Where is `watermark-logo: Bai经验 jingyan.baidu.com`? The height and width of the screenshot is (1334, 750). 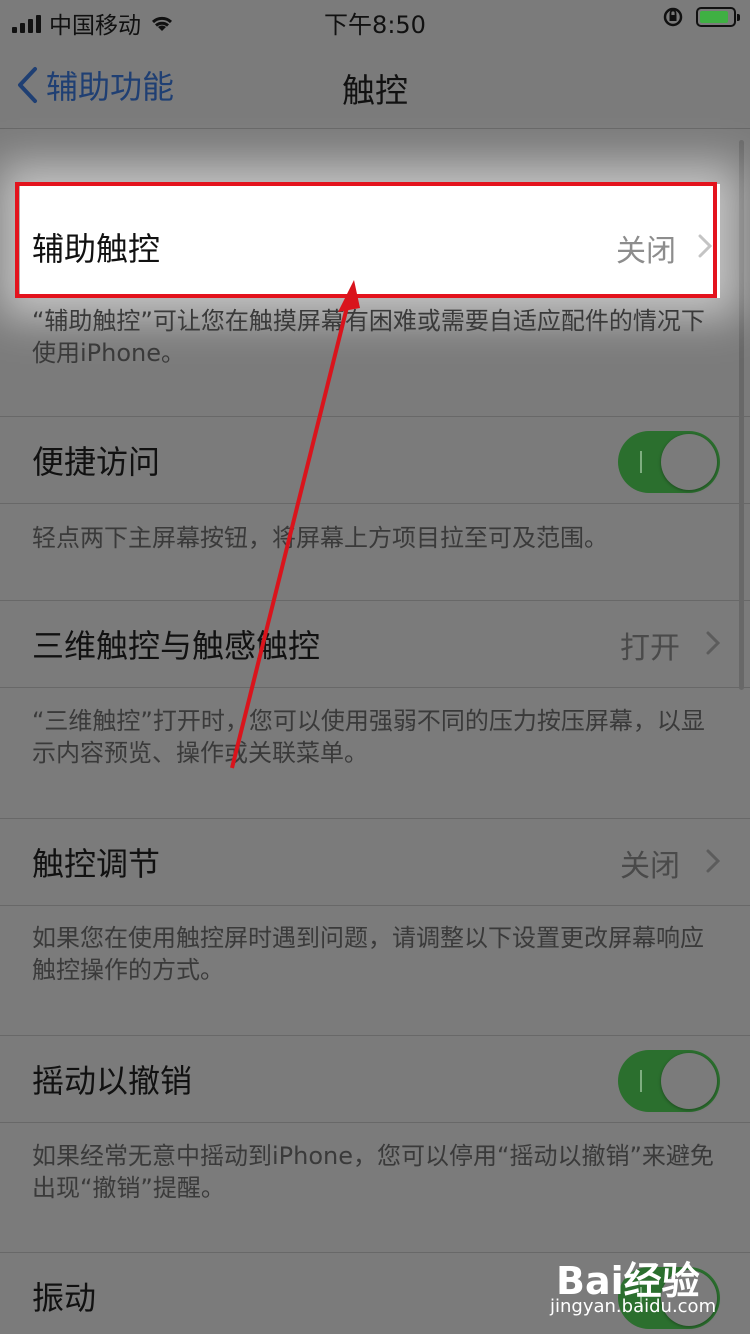
watermark-logo: Bai经验 jingyan.baidu.com is located at coordinates (635, 1285).